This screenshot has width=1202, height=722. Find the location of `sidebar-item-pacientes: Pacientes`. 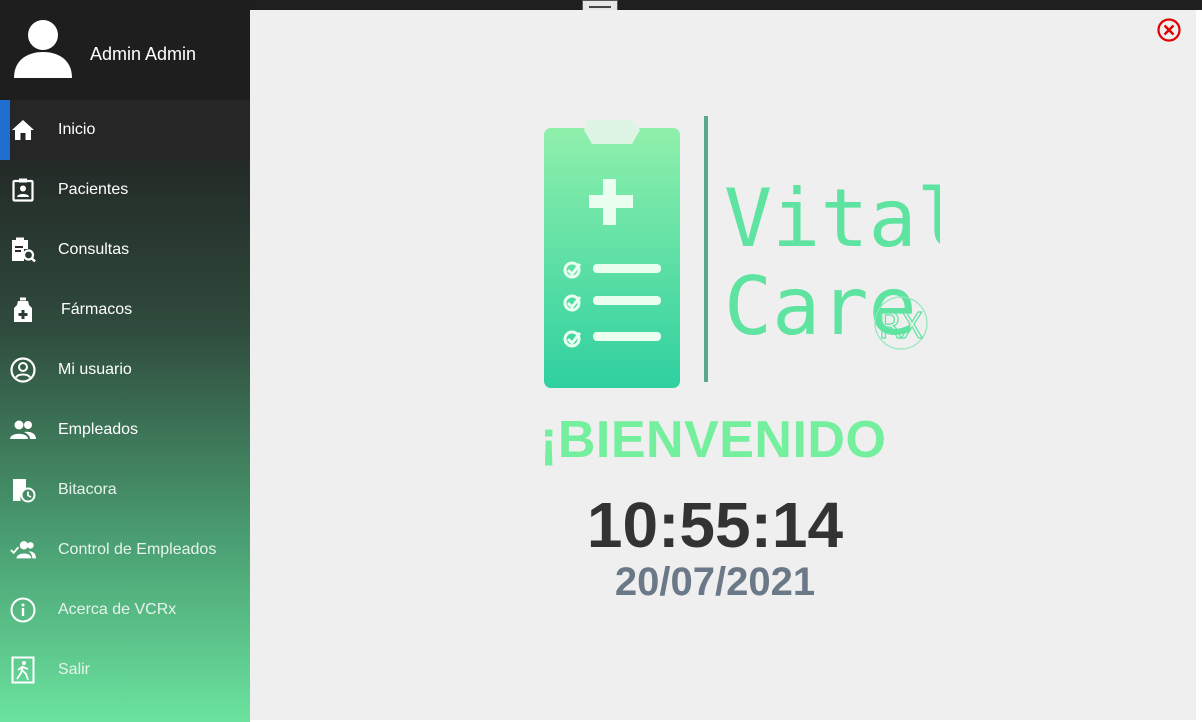

sidebar-item-pacientes: Pacientes is located at coordinates (125, 190).